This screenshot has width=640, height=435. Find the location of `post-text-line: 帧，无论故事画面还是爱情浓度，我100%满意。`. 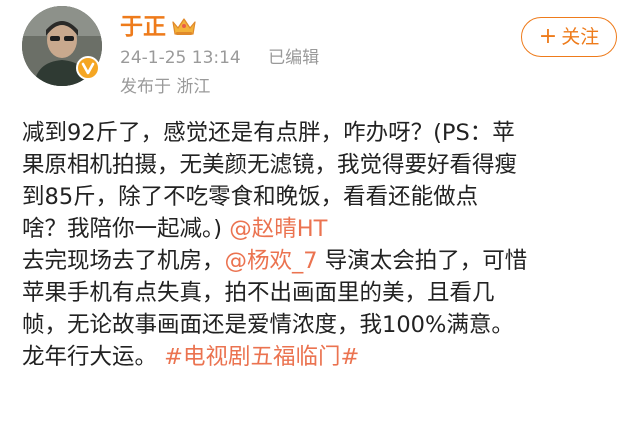

post-text-line: 帧，无论故事画面还是爱情浓度，我100%满意。 is located at coordinates (268, 325).